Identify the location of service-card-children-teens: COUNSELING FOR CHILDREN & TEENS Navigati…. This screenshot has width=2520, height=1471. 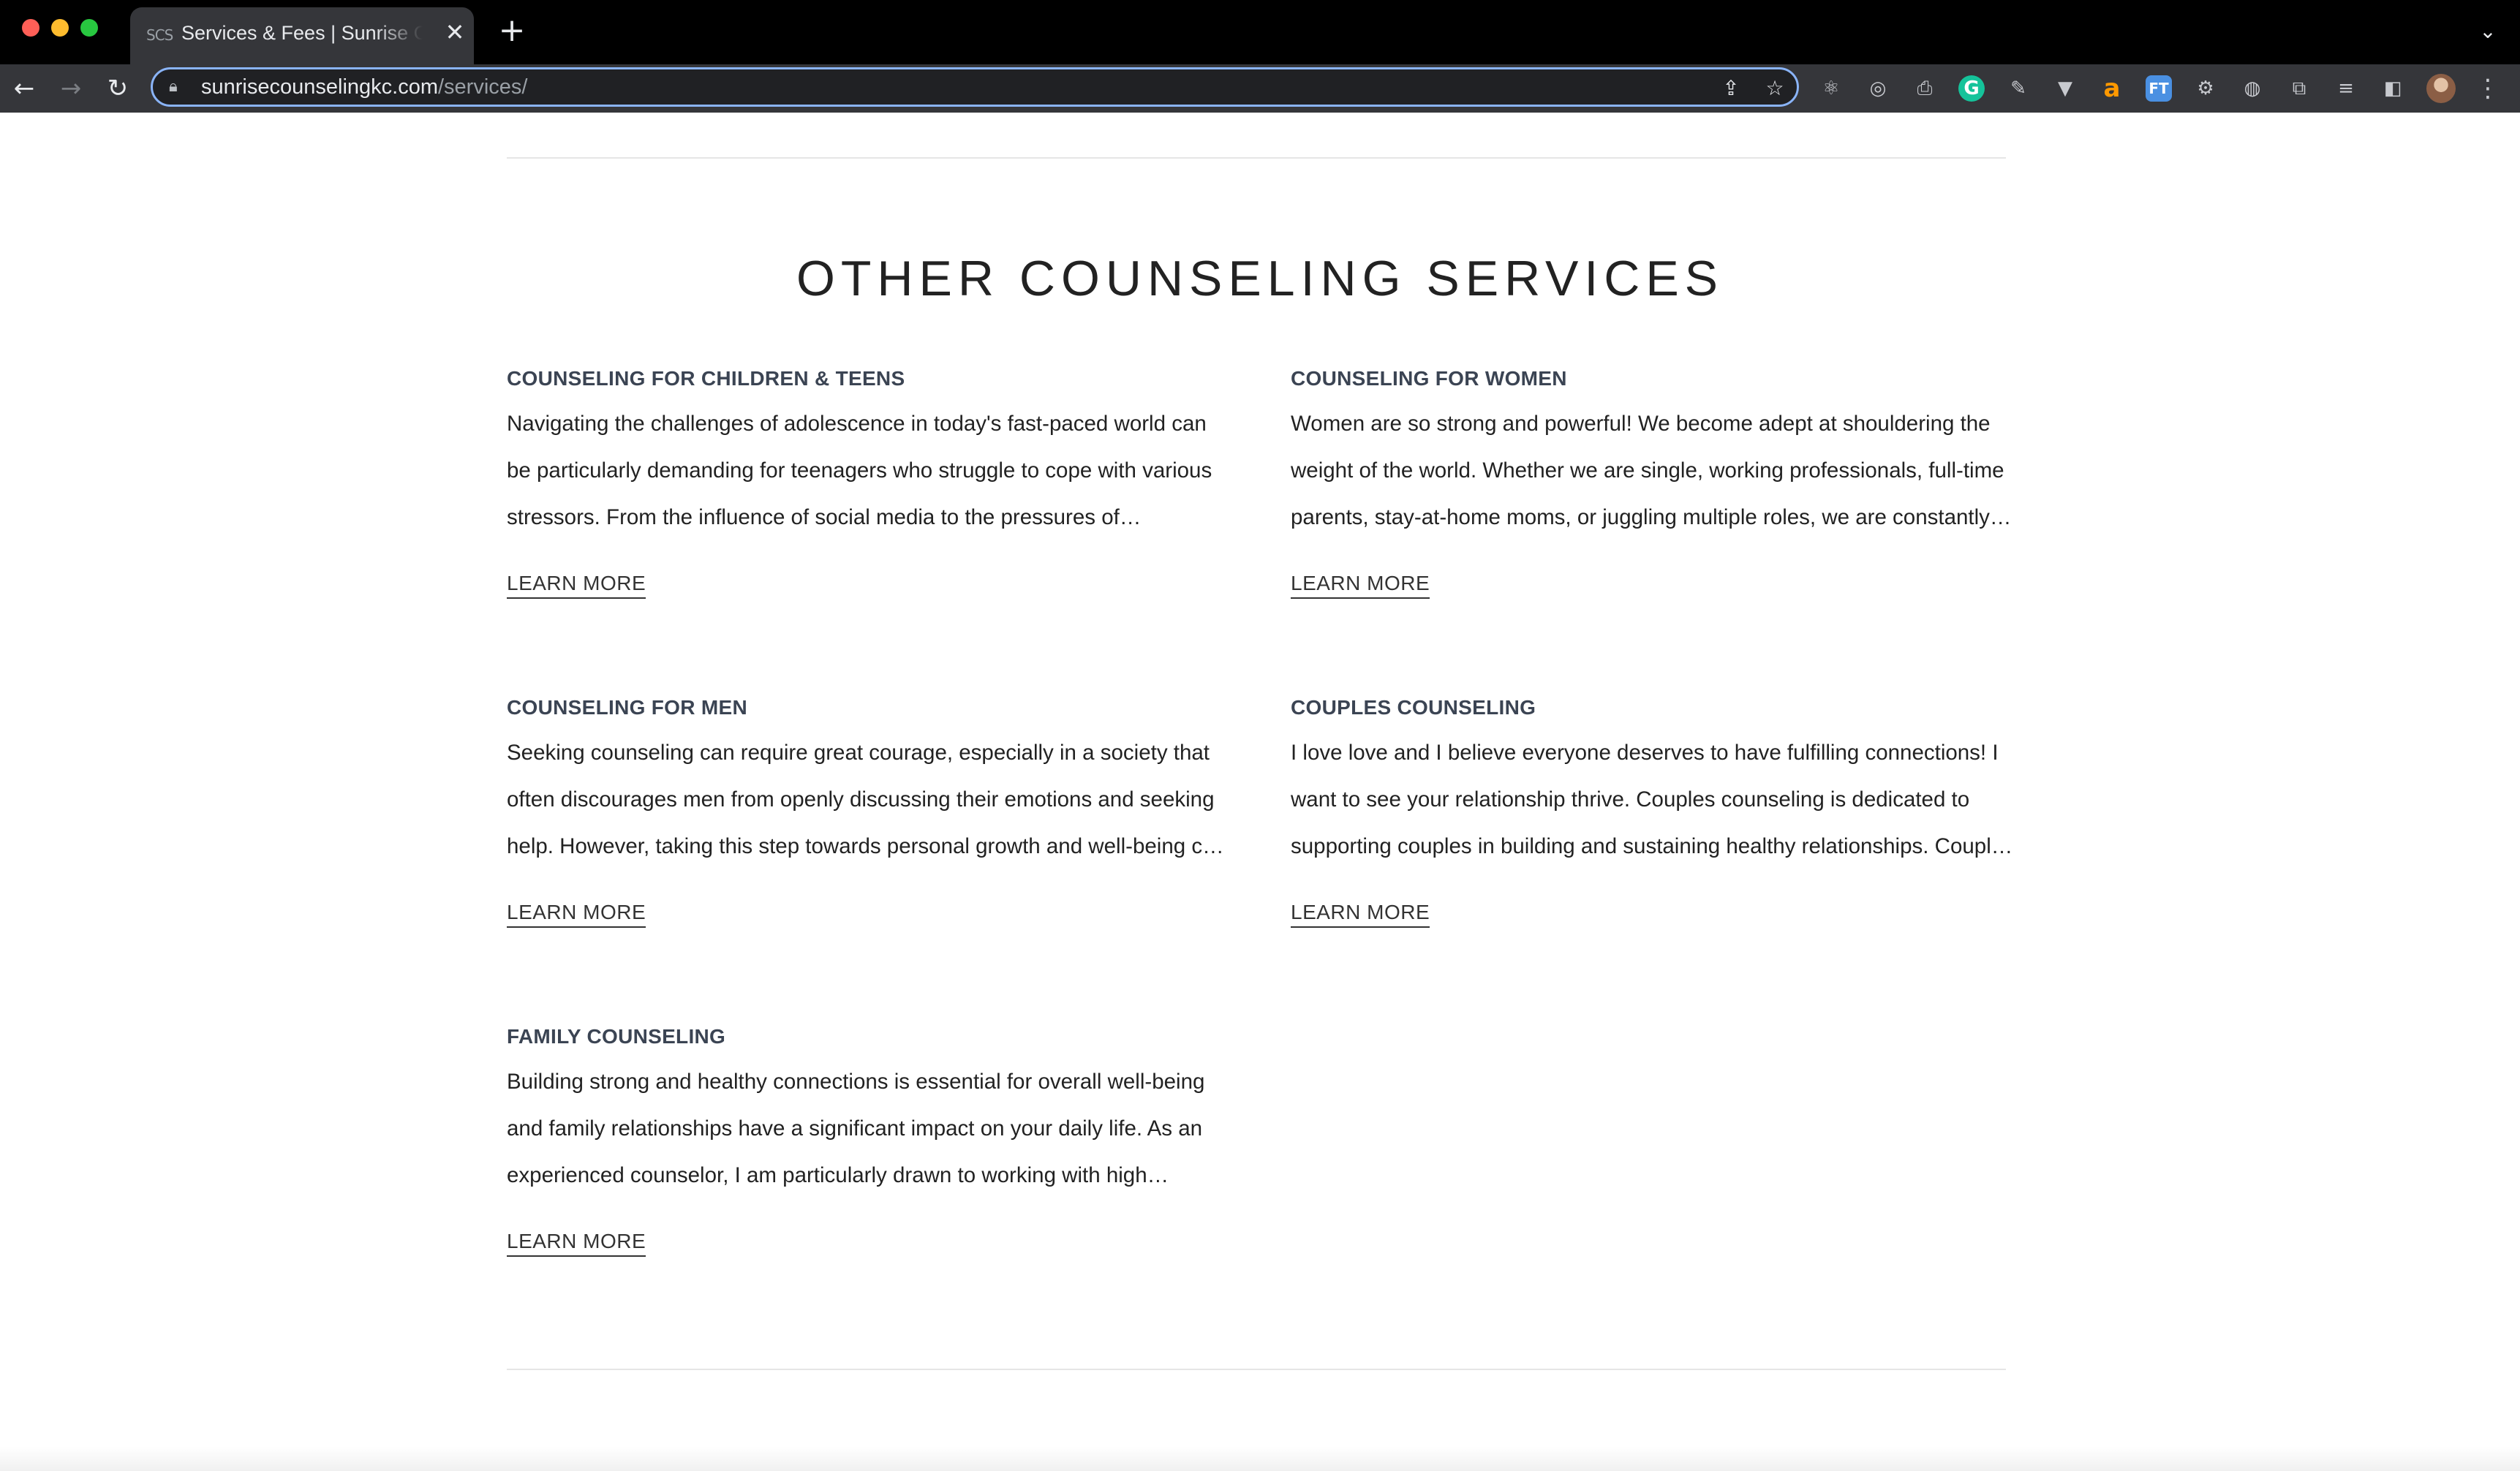
(869, 484).